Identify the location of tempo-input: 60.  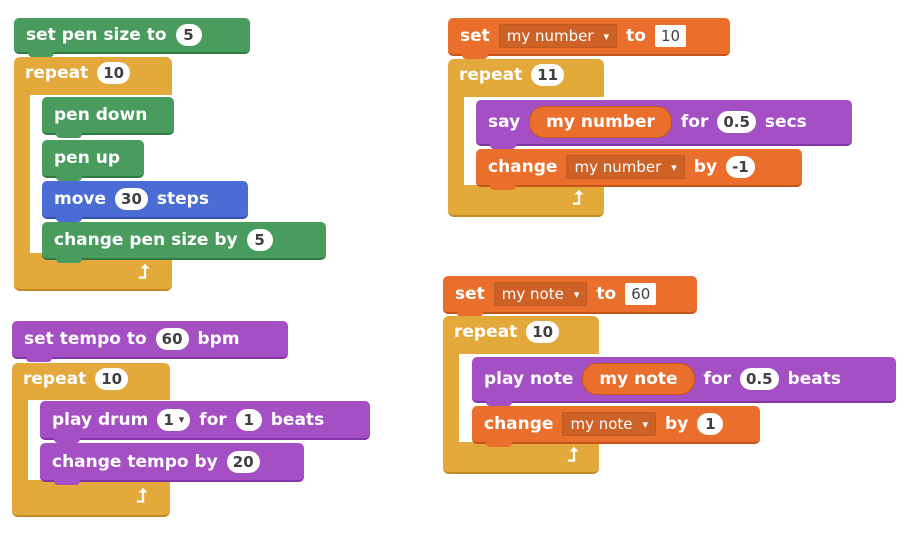
(172, 339).